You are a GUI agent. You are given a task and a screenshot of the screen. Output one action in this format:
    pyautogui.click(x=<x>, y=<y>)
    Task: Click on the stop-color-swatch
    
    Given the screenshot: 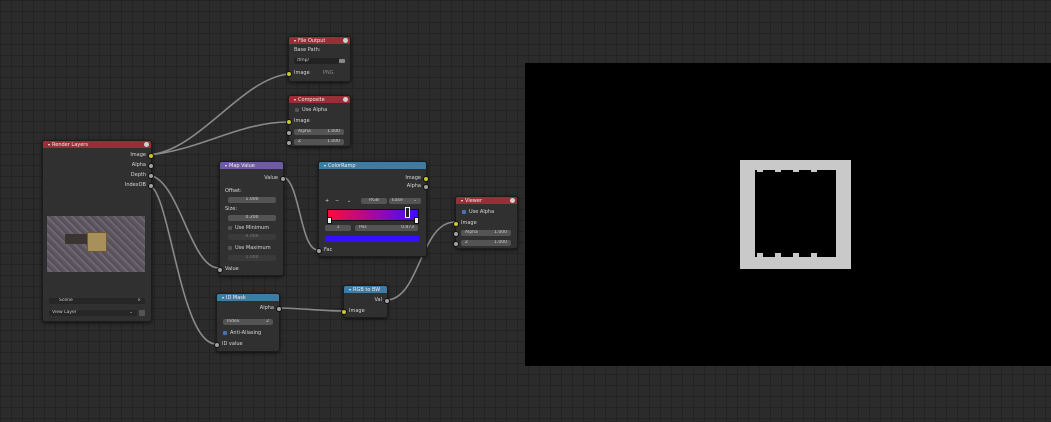 What is the action you would take?
    pyautogui.click(x=372, y=239)
    